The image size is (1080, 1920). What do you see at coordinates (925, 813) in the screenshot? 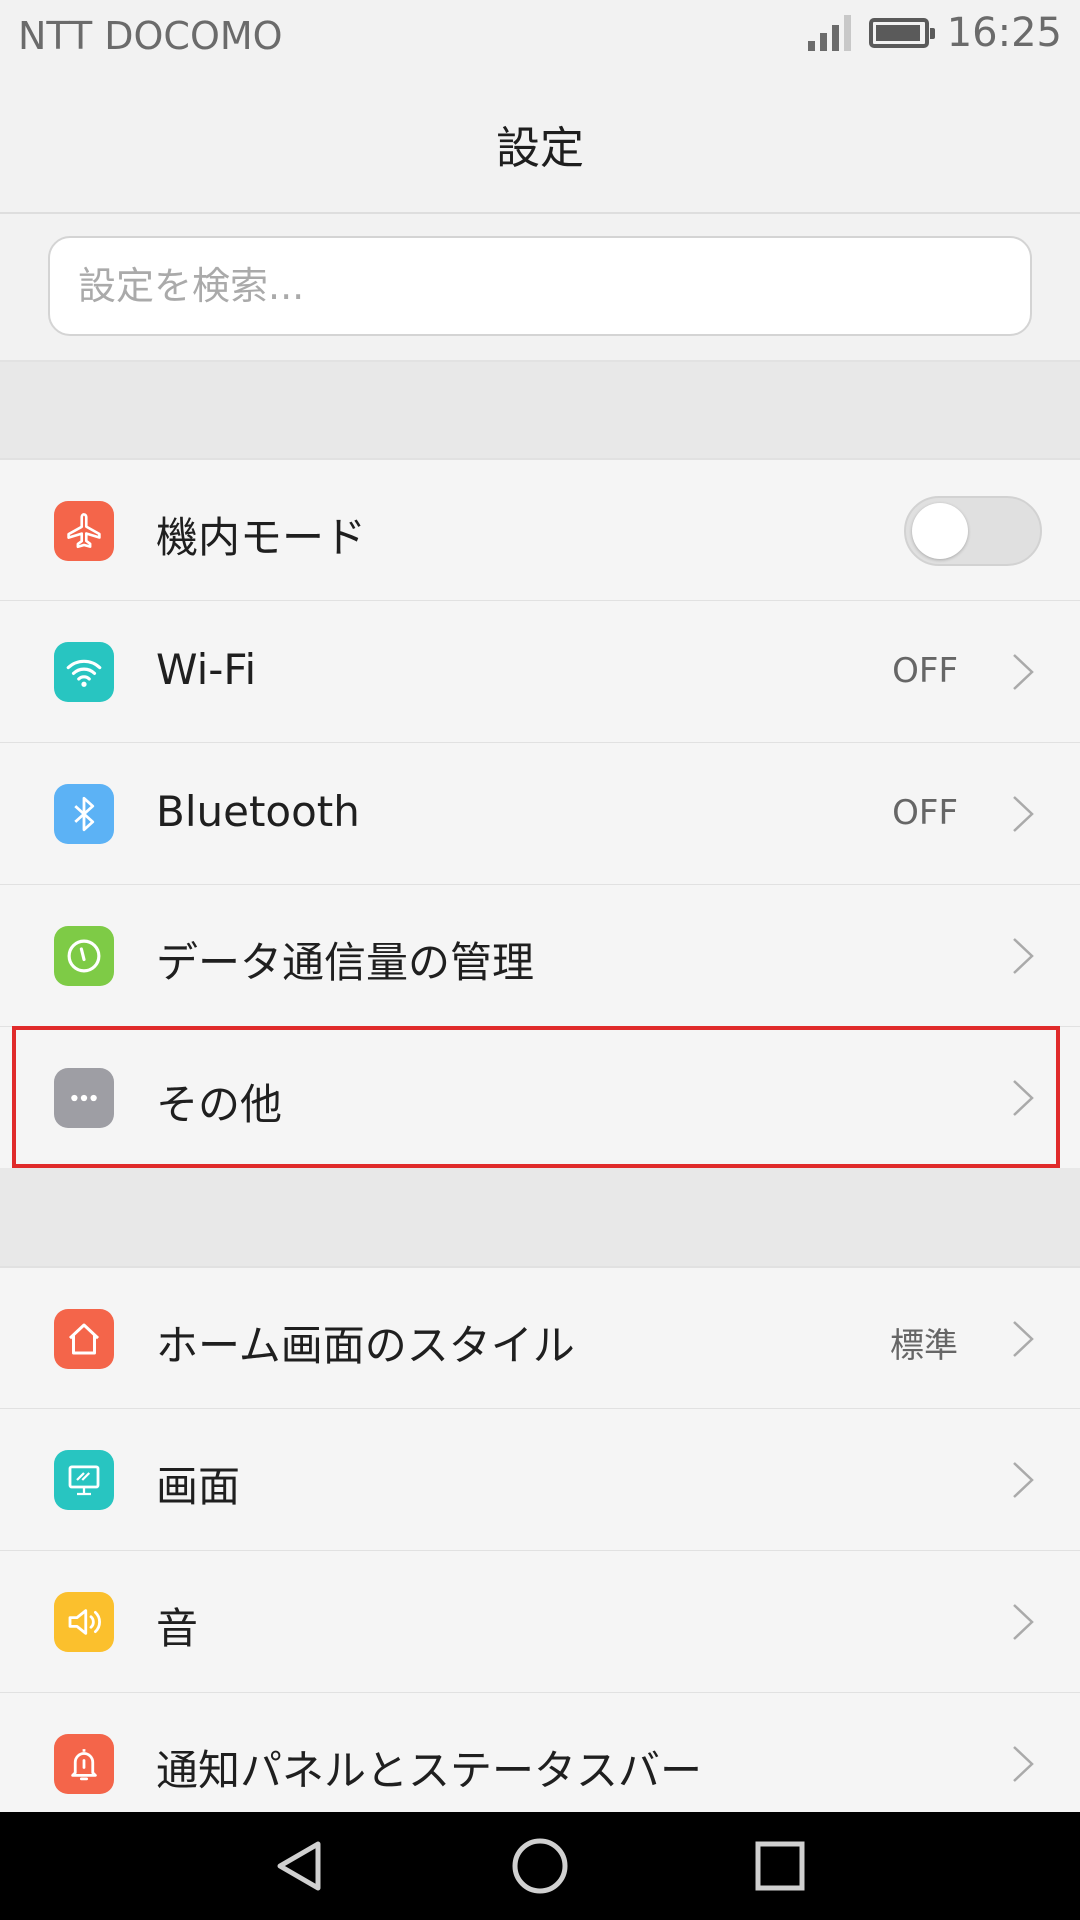
I see `bluetooth-status: OFF` at bounding box center [925, 813].